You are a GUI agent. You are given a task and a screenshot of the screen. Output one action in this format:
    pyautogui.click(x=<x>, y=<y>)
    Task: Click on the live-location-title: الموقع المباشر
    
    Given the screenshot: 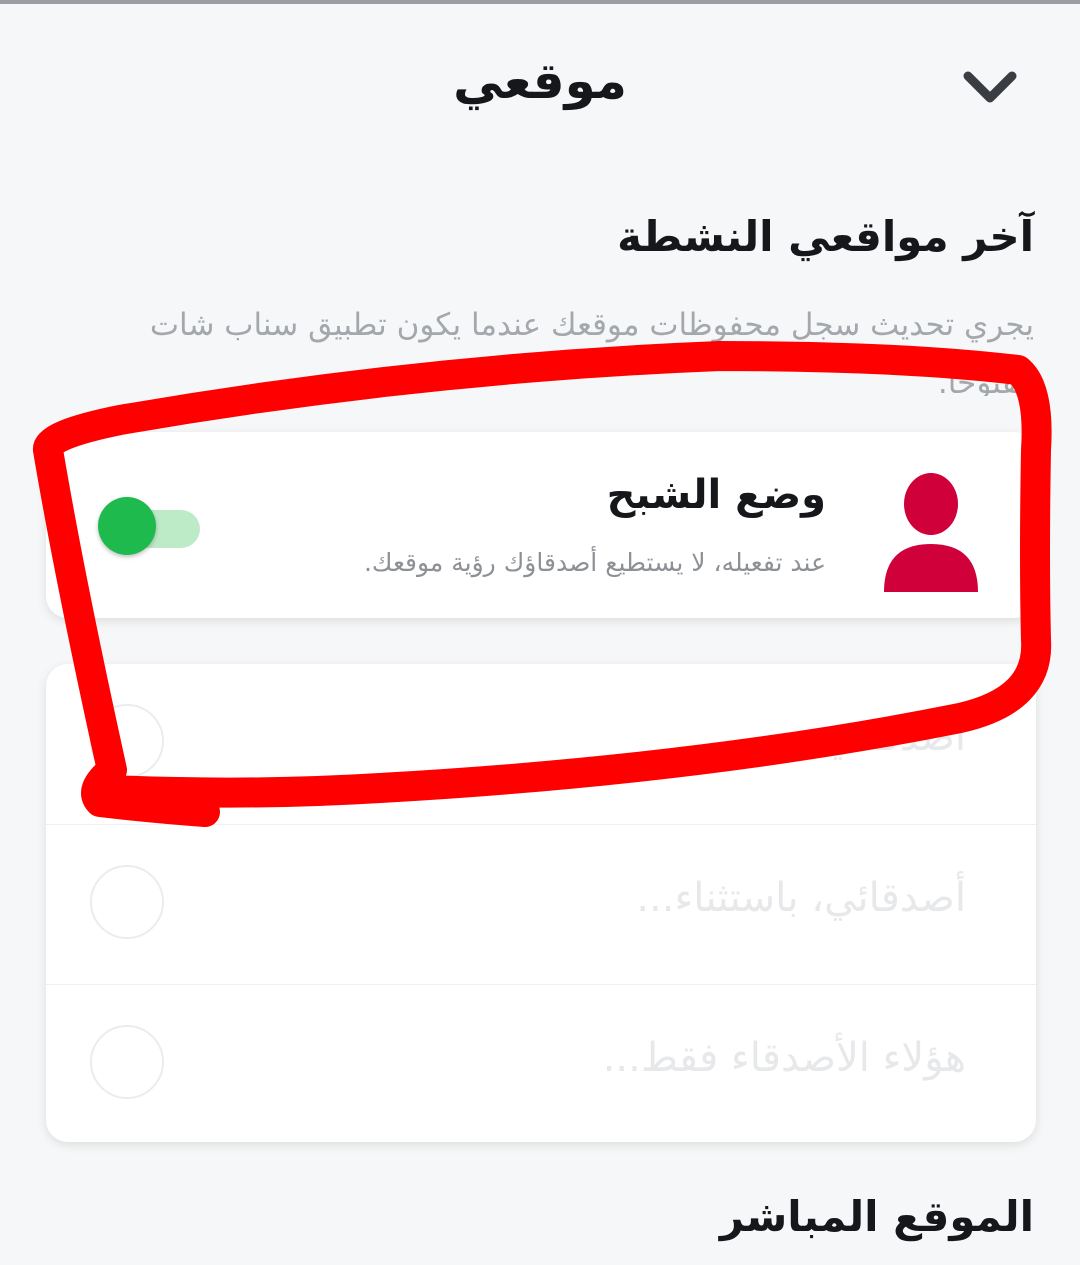 What is the action you would take?
    pyautogui.click(x=876, y=1216)
    